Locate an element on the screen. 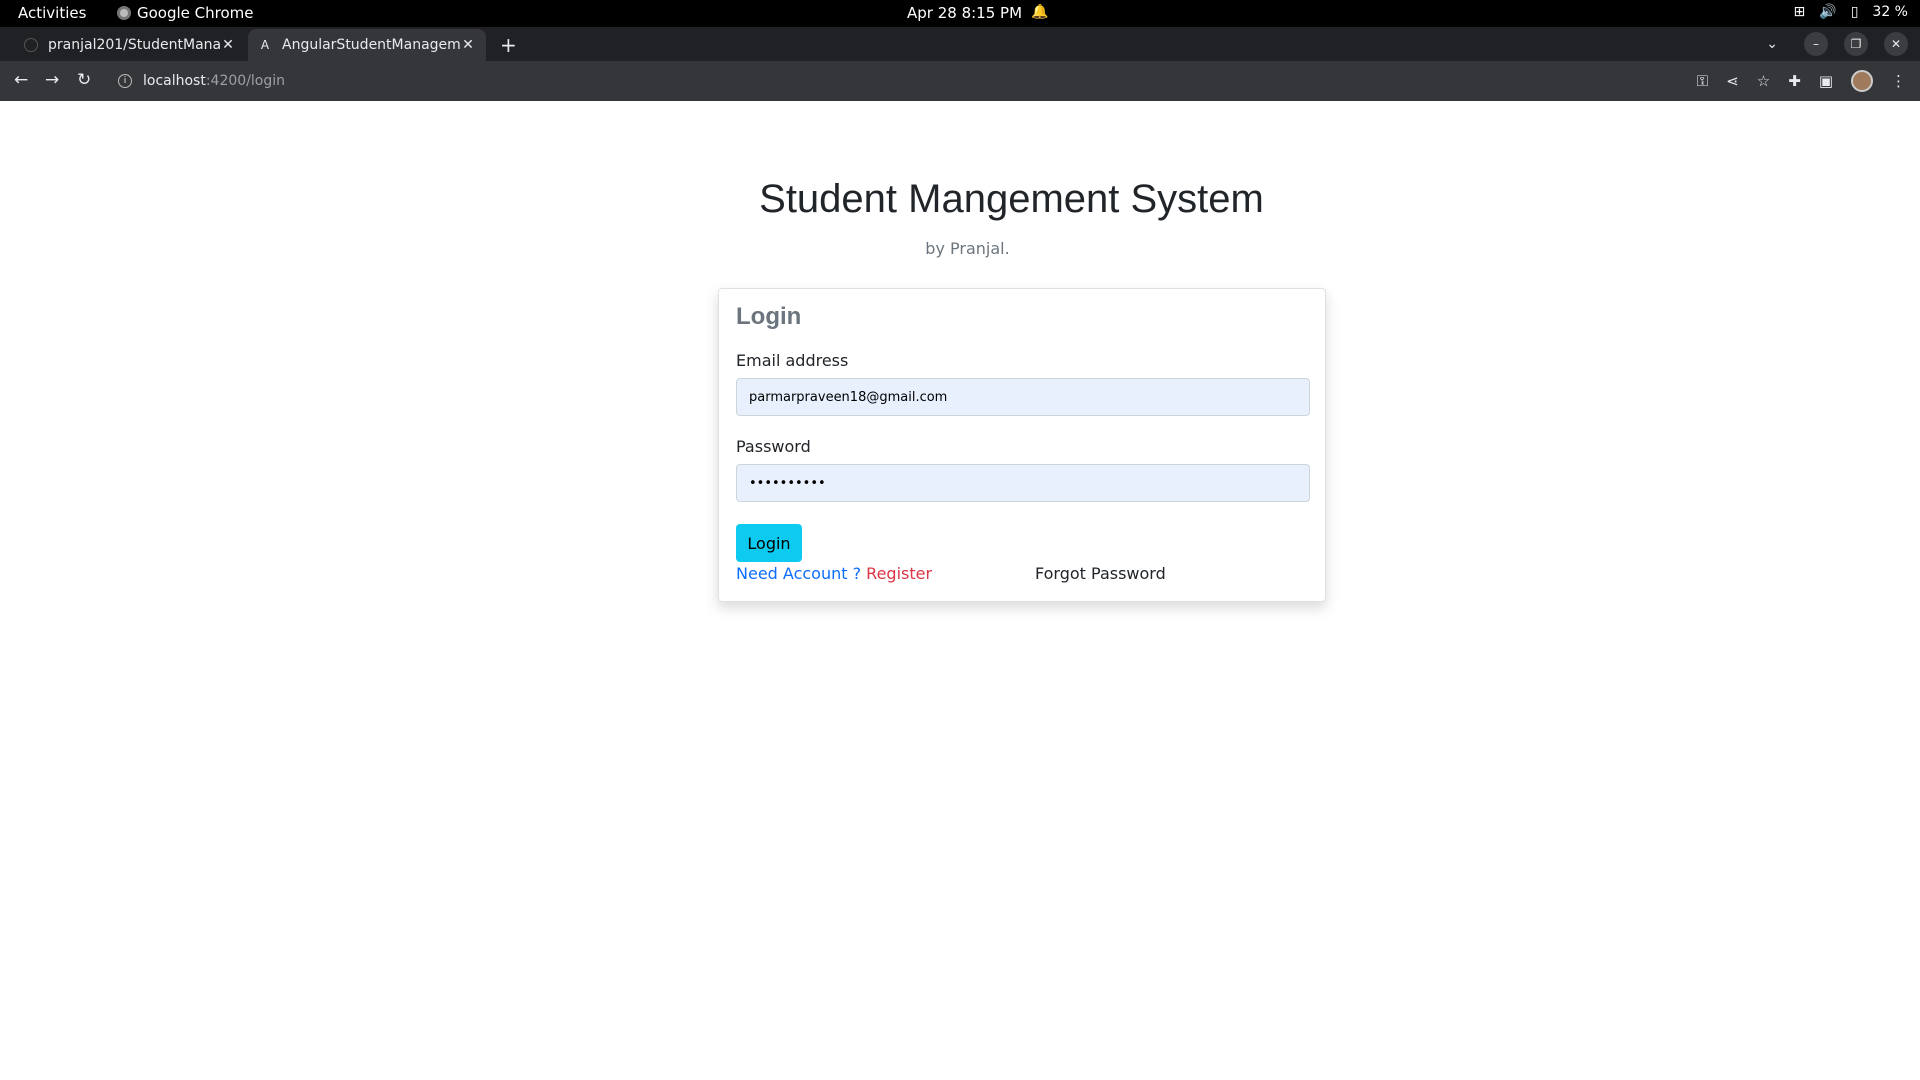  notification-bell-icon: 🔔 is located at coordinates (1039, 12).